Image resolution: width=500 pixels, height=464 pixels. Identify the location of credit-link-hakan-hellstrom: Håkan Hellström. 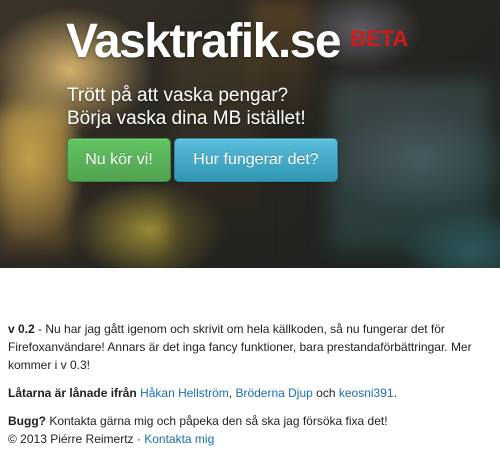
(184, 393).